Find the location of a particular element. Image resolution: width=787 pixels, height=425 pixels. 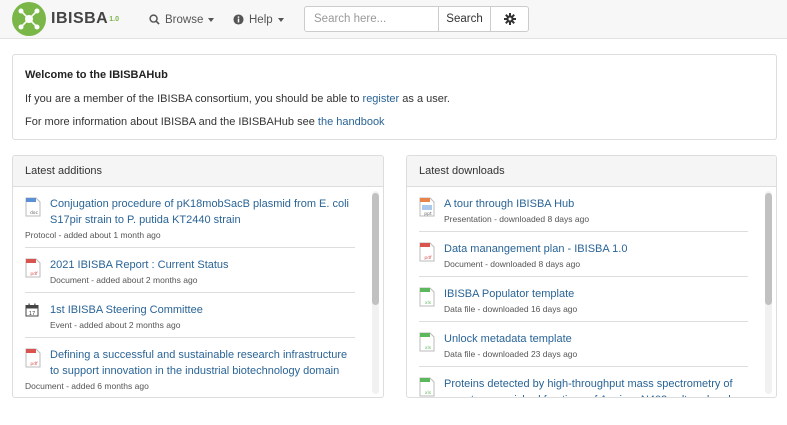

item-meta: Document - downloaded 8 days ago is located at coordinates (512, 264).